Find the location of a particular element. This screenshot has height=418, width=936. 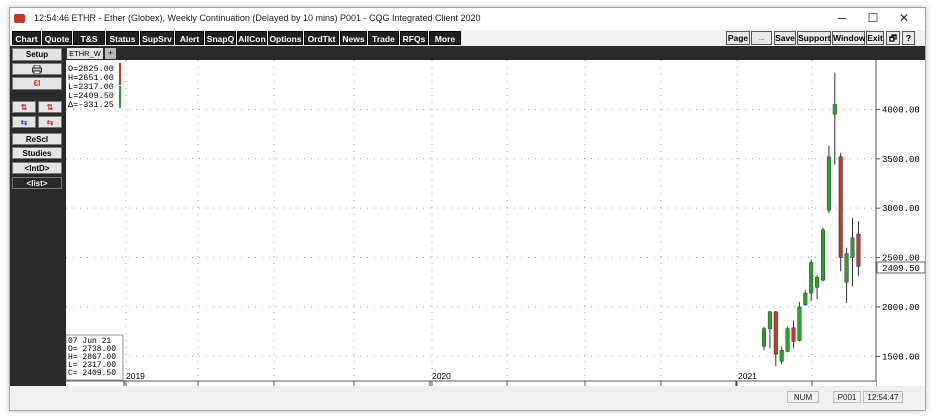

year-label: 2019 is located at coordinates (135, 376).